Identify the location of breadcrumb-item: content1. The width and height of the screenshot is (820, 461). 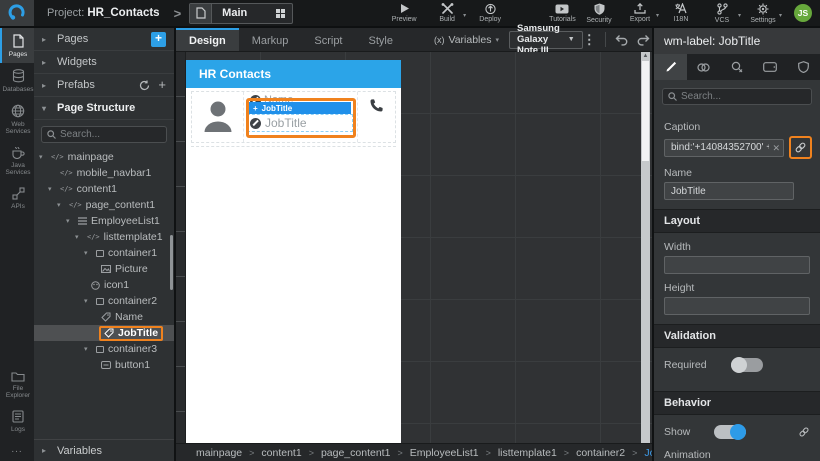
(281, 453).